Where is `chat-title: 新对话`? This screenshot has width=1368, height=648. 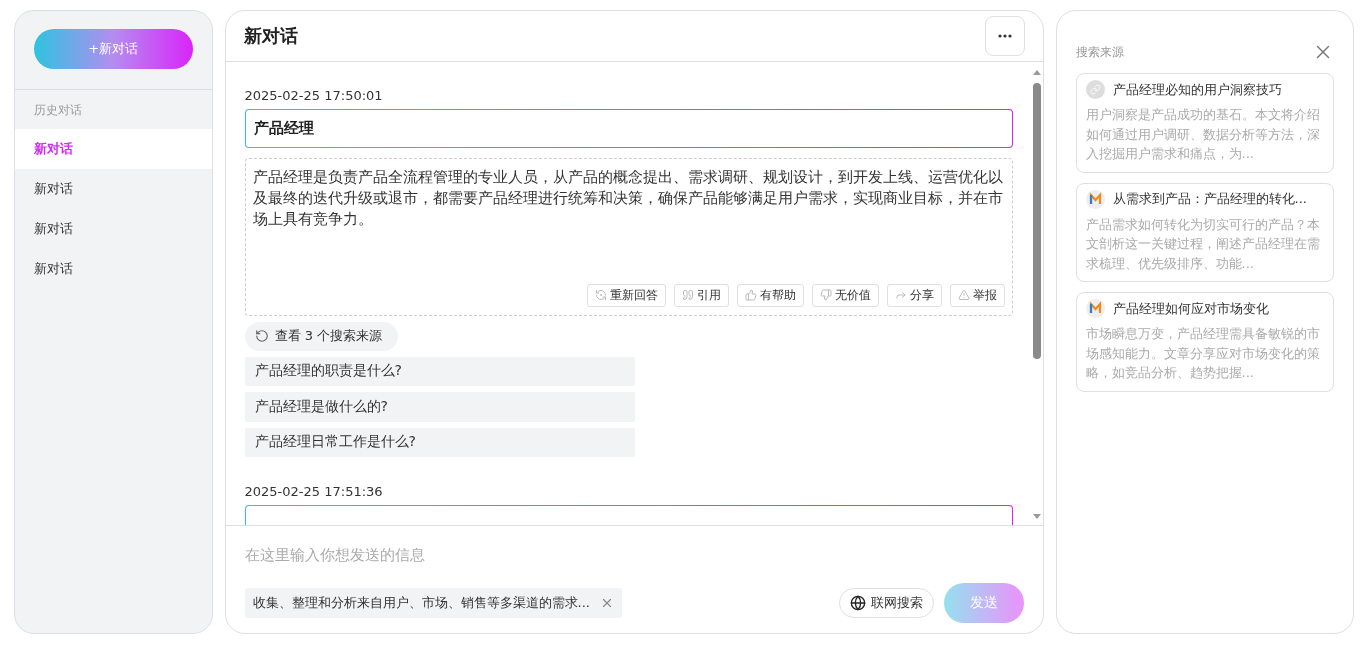
chat-title: 新对话 is located at coordinates (270, 36).